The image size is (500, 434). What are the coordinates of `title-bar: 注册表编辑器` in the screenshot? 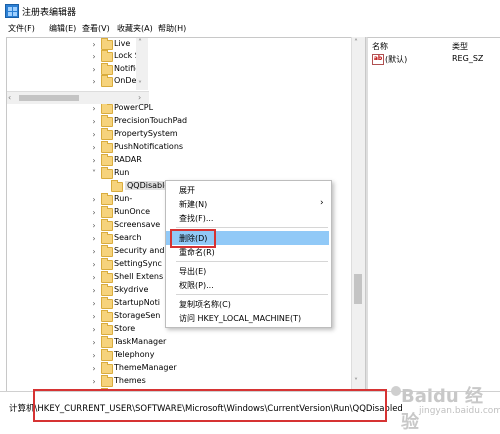 It's located at (250, 10).